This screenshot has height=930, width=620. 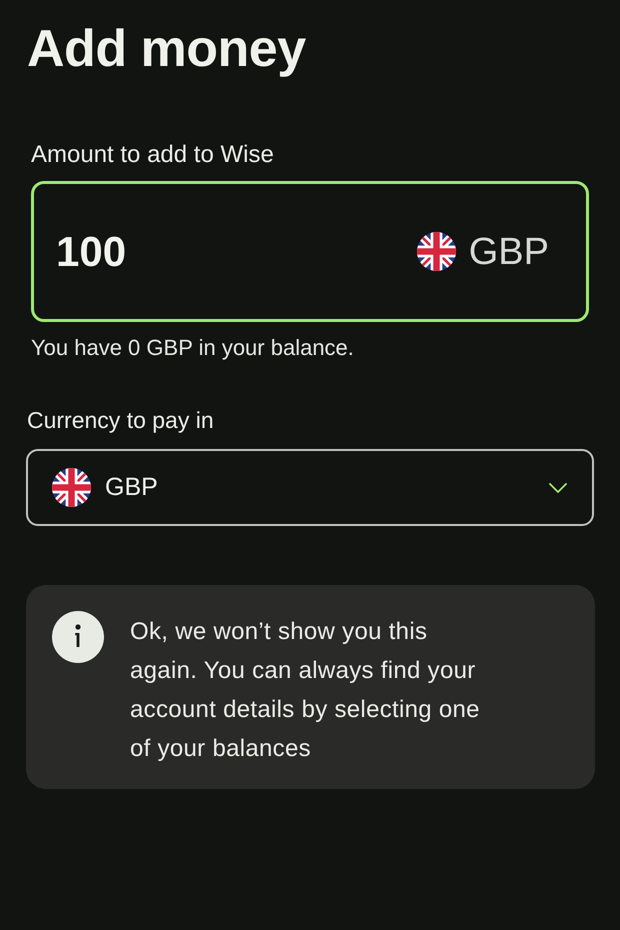 What do you see at coordinates (482, 251) in the screenshot?
I see `currency-button: GBP` at bounding box center [482, 251].